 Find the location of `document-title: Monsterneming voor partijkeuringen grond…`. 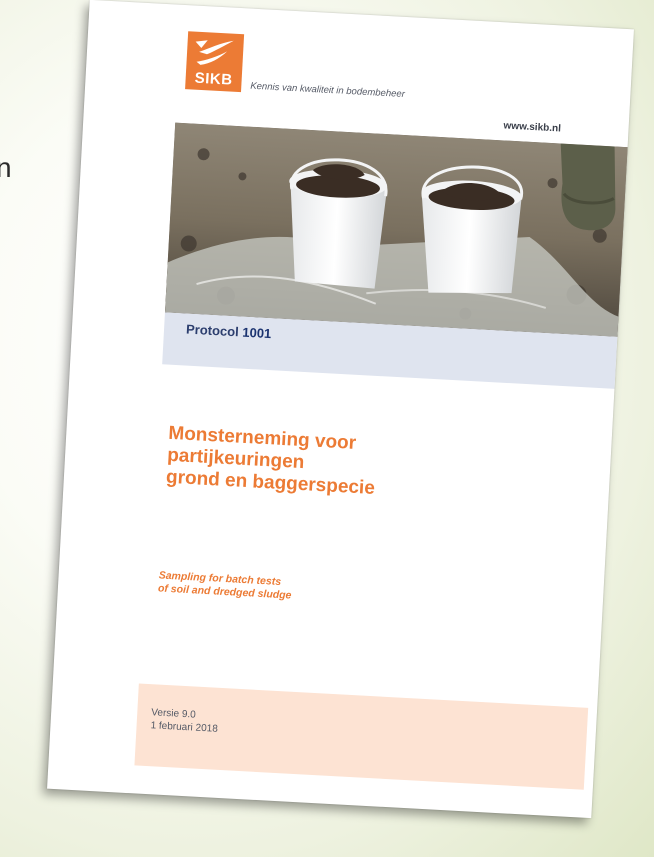

document-title: Monsterneming voor partijkeuringen grond… is located at coordinates (346, 465).